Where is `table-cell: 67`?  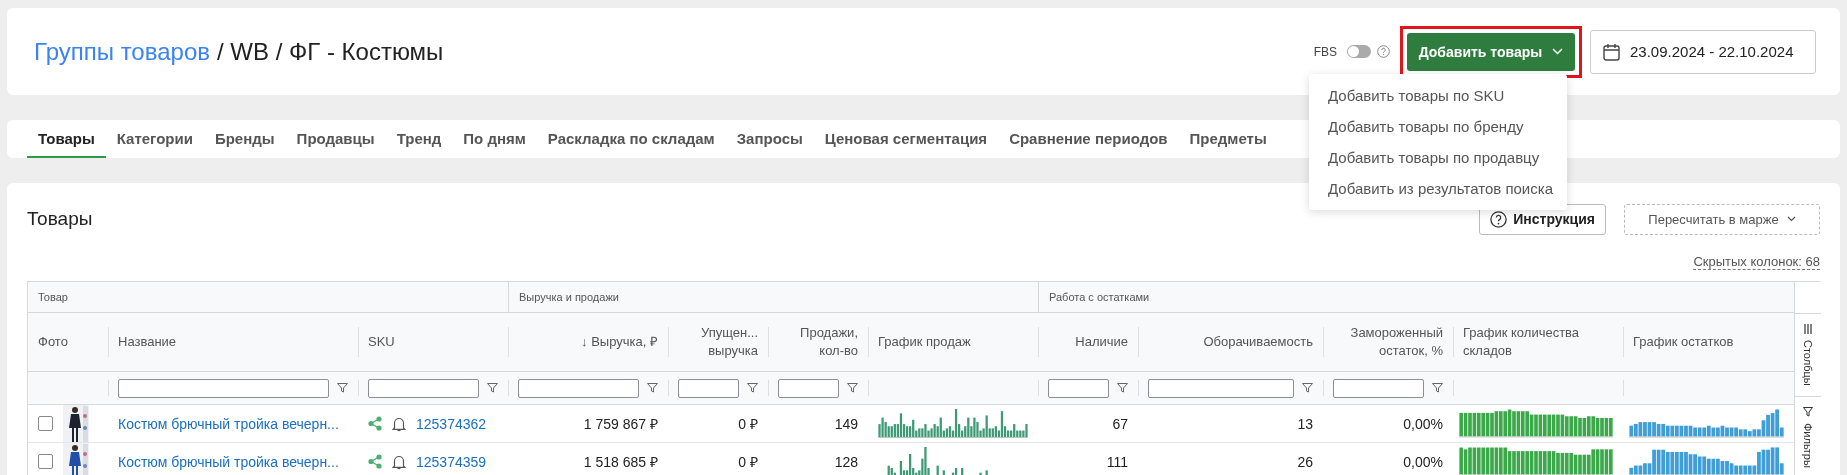 table-cell: 67 is located at coordinates (1088, 424).